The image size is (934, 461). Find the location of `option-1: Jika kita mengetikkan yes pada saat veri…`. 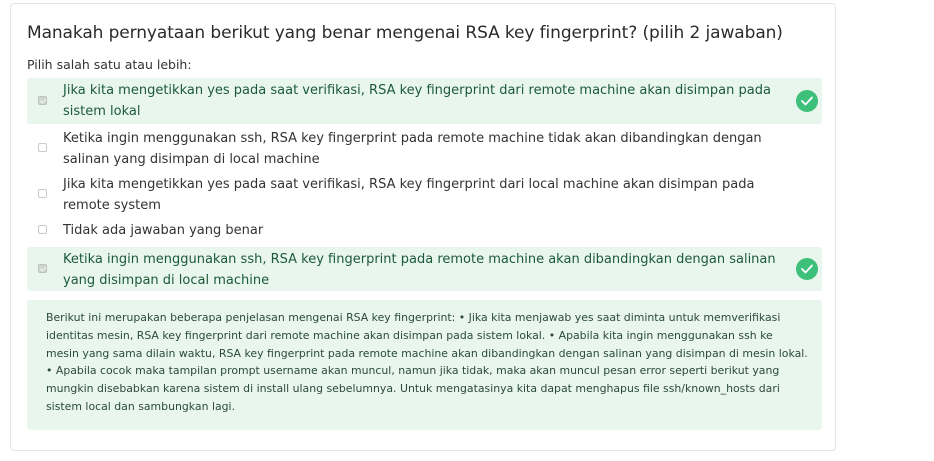

option-1: Jika kita mengetikkan yes pada saat veri… is located at coordinates (424, 101).